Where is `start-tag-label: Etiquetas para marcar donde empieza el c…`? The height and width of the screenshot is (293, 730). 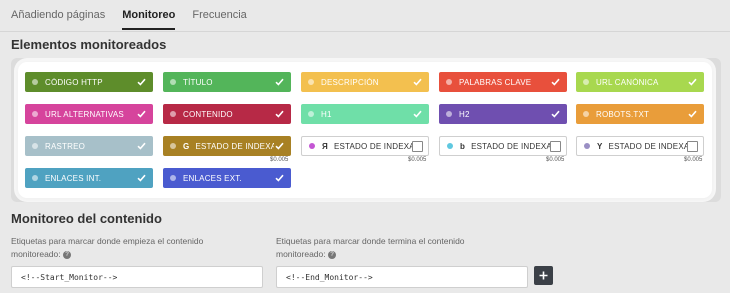
start-tag-label: Etiquetas para marcar donde empieza el c… is located at coordinates (131, 248).